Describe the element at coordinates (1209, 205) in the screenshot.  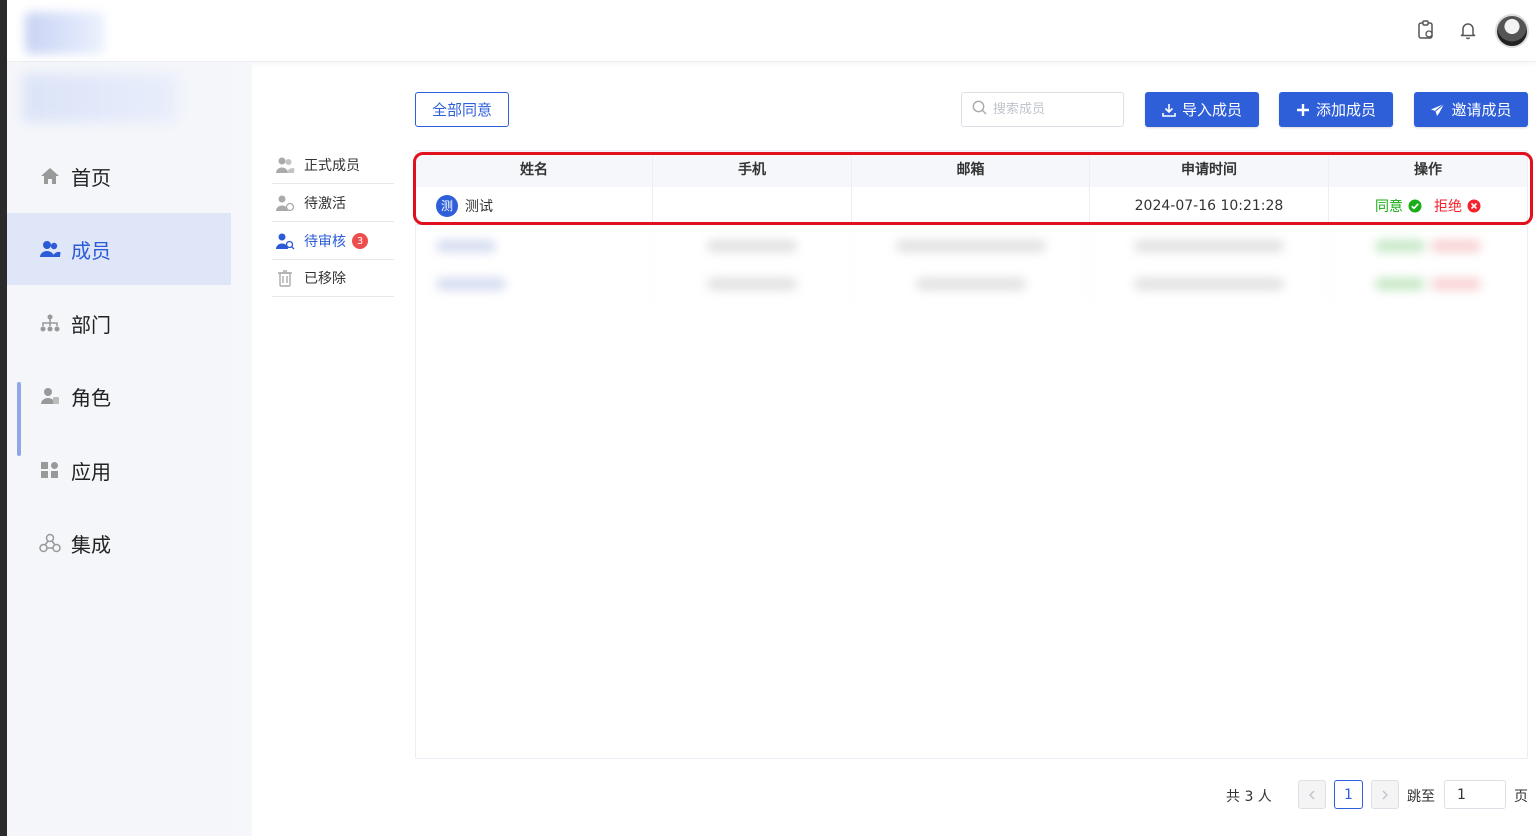
I see `cell-apply-time: 2024-07-16 10:21:28` at that location.